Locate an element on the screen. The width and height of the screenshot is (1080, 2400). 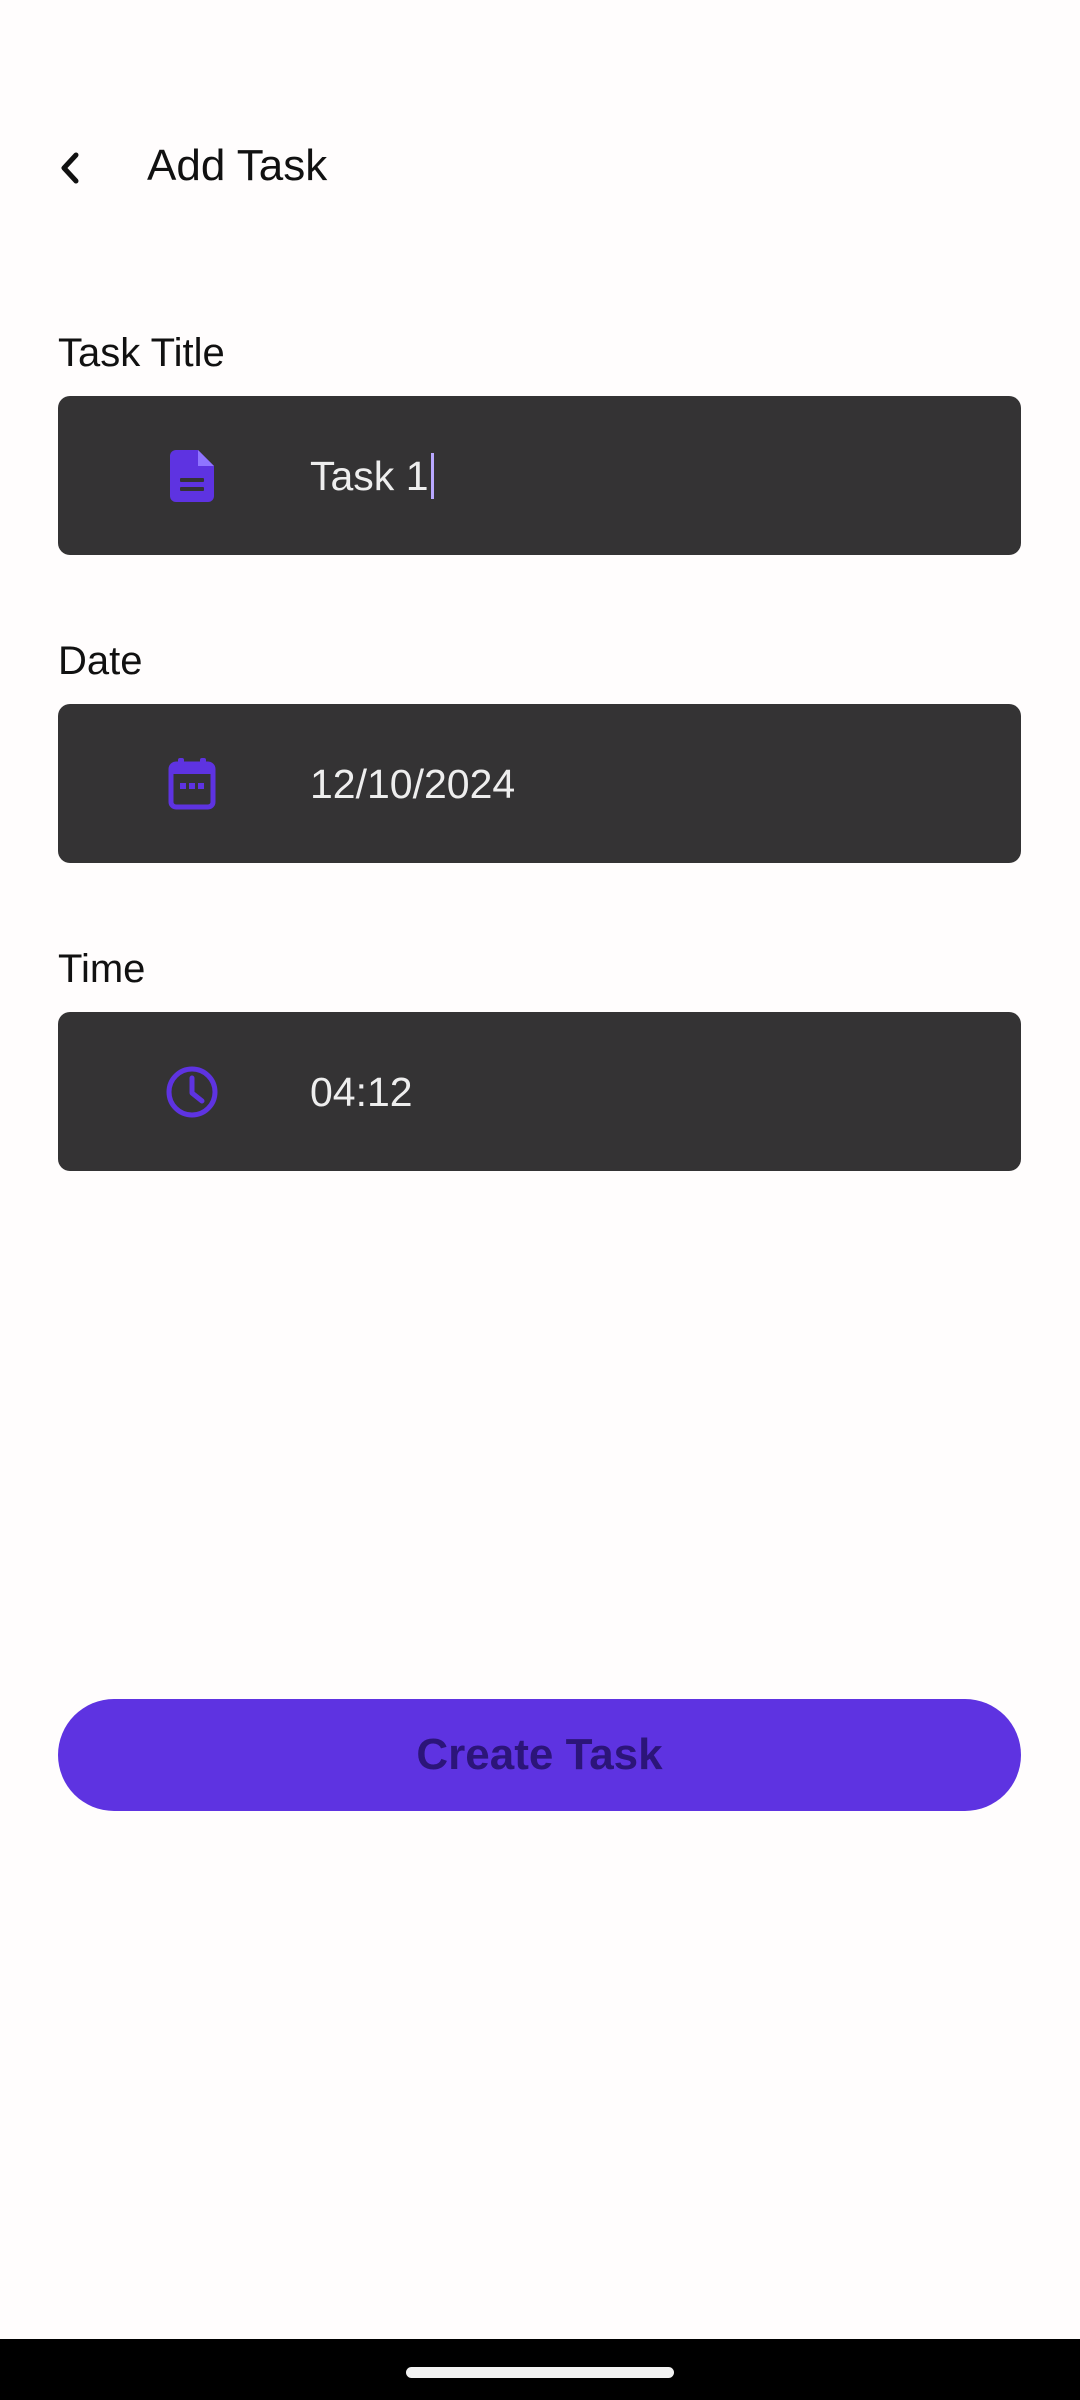
time-input: 04:12 is located at coordinates (539, 1091).